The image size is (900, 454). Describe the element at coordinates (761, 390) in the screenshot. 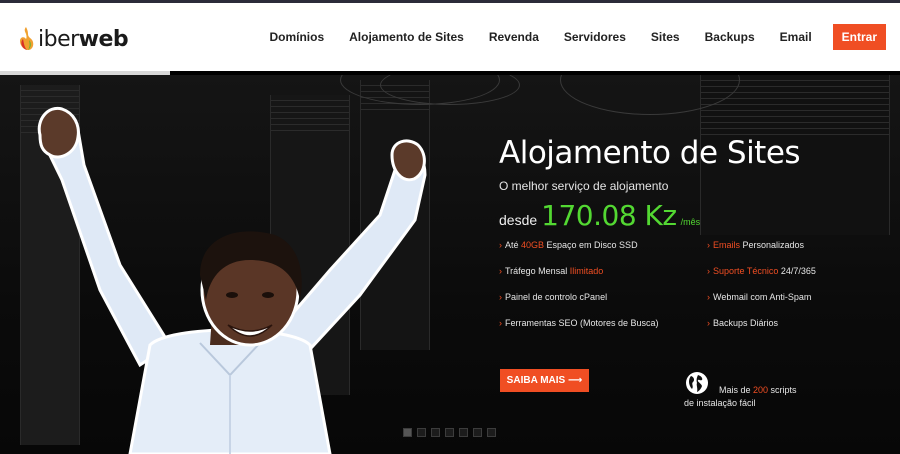

I see `scripts-count: 200` at that location.